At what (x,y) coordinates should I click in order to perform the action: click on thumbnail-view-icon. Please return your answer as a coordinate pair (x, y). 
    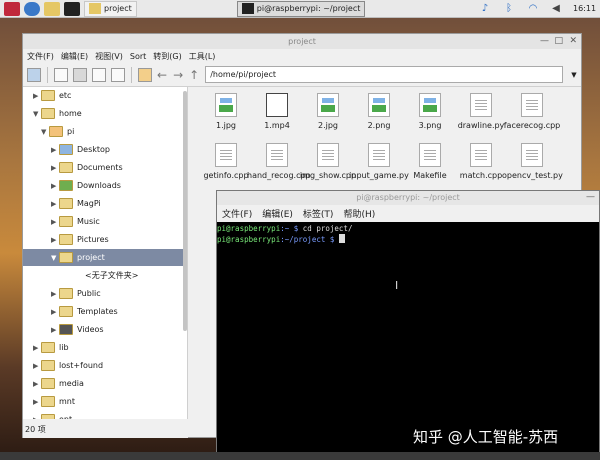
    Looking at the image, I should click on (80, 74).